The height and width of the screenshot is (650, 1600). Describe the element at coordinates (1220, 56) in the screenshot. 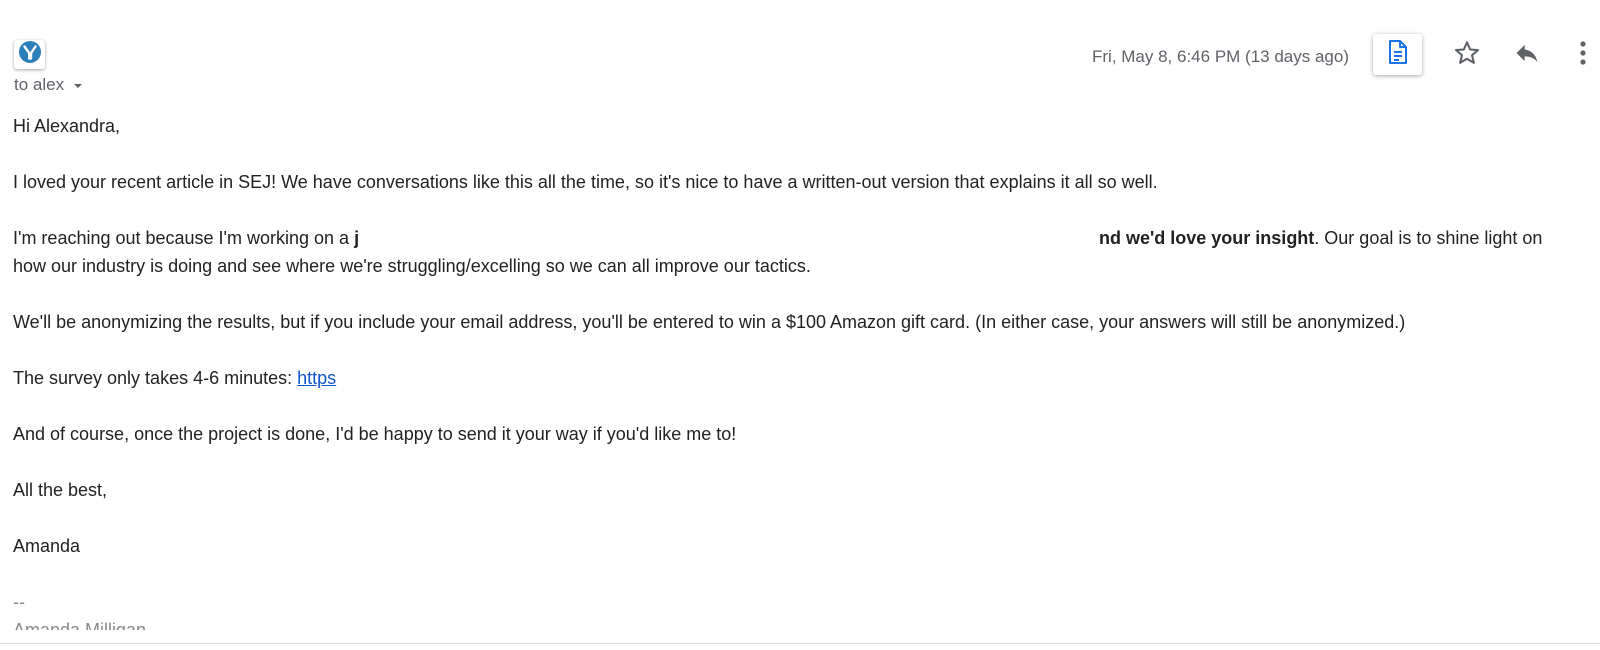

I see `message-timestamp: Fri, May 8, 6:46 PM (13 days ago)` at that location.